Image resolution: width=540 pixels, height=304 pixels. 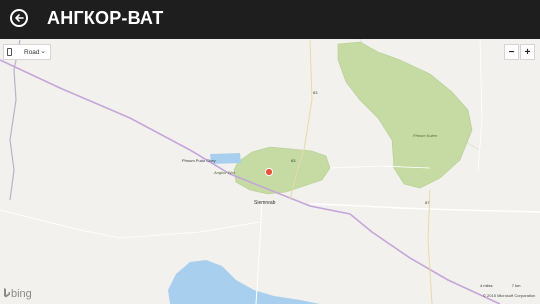 I want to click on back-button, so click(x=19, y=18).